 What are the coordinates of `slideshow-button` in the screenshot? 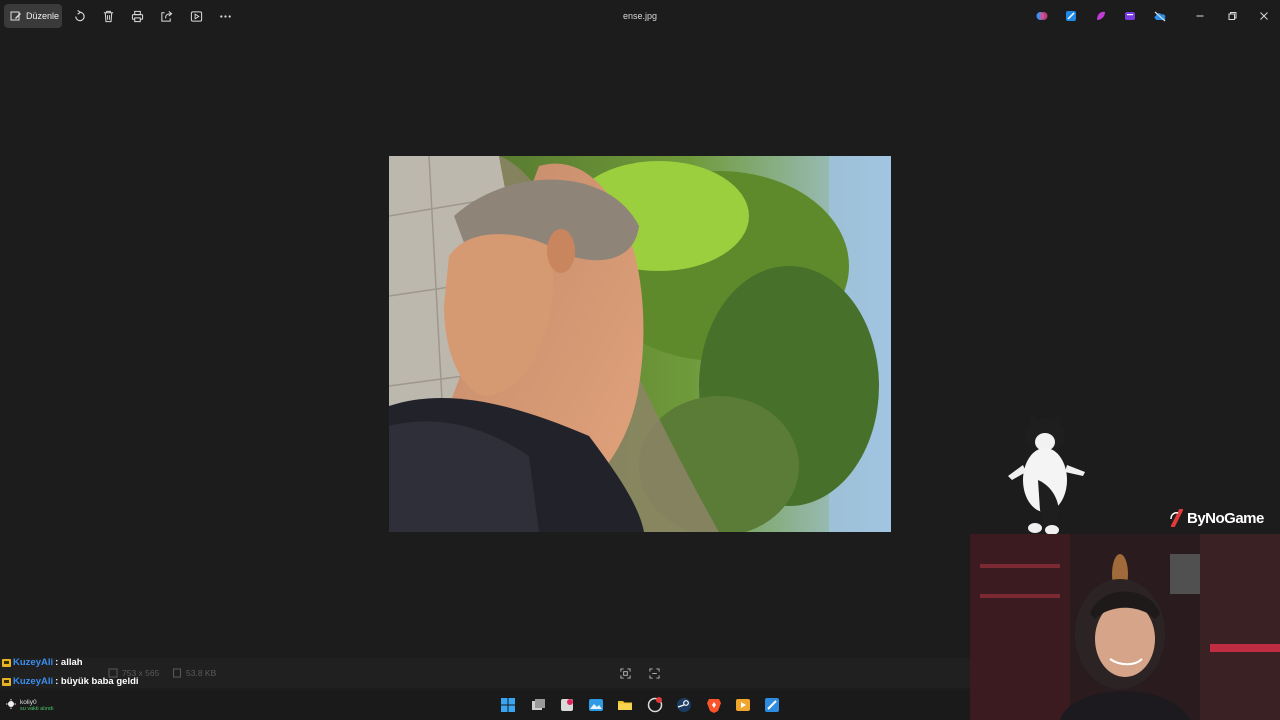 It's located at (196, 16).